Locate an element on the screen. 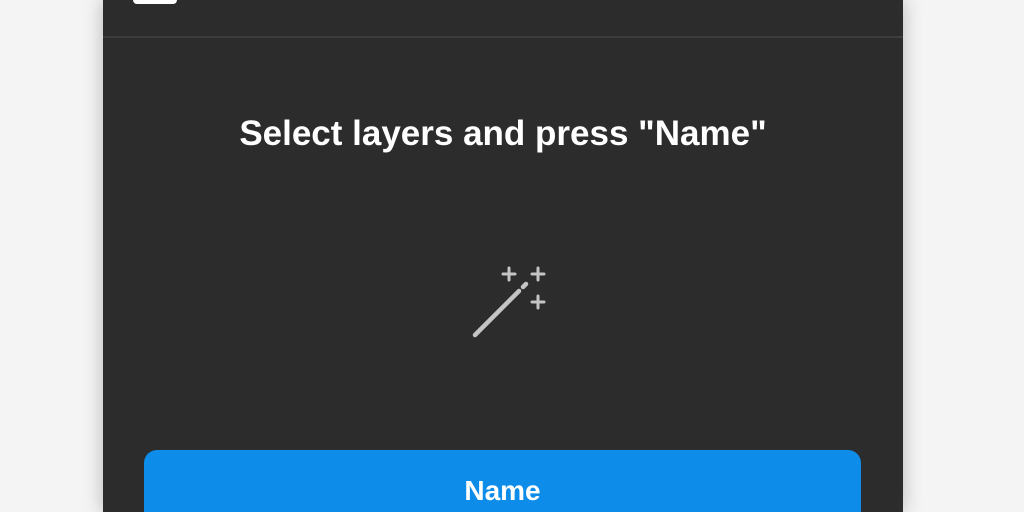  title-text-fragment is located at coordinates (201, 1).